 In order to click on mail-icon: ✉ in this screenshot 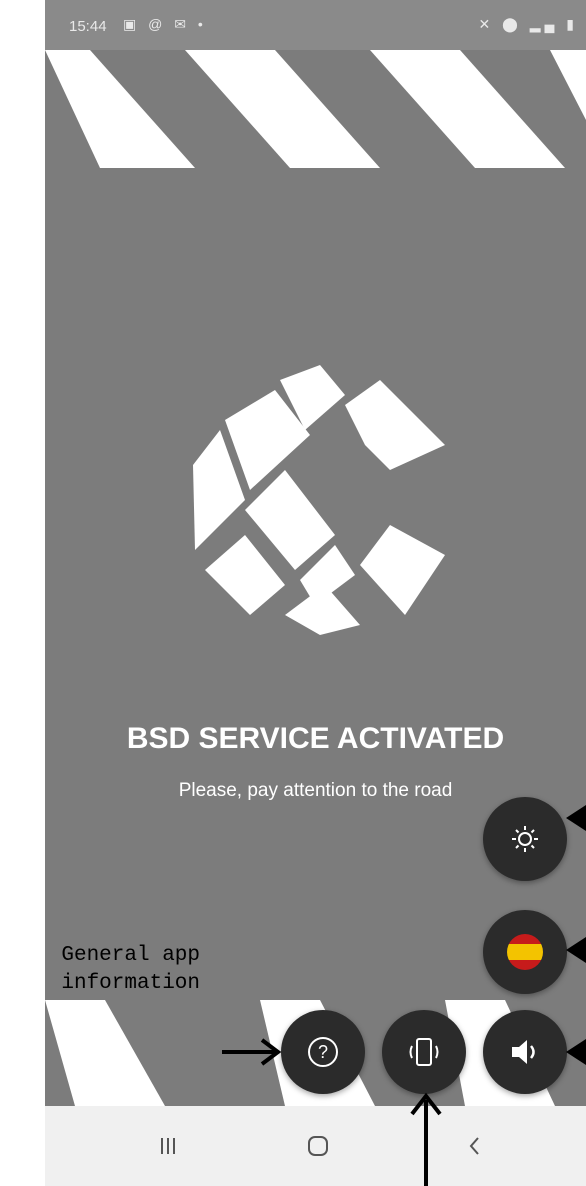, I will do `click(182, 24)`.